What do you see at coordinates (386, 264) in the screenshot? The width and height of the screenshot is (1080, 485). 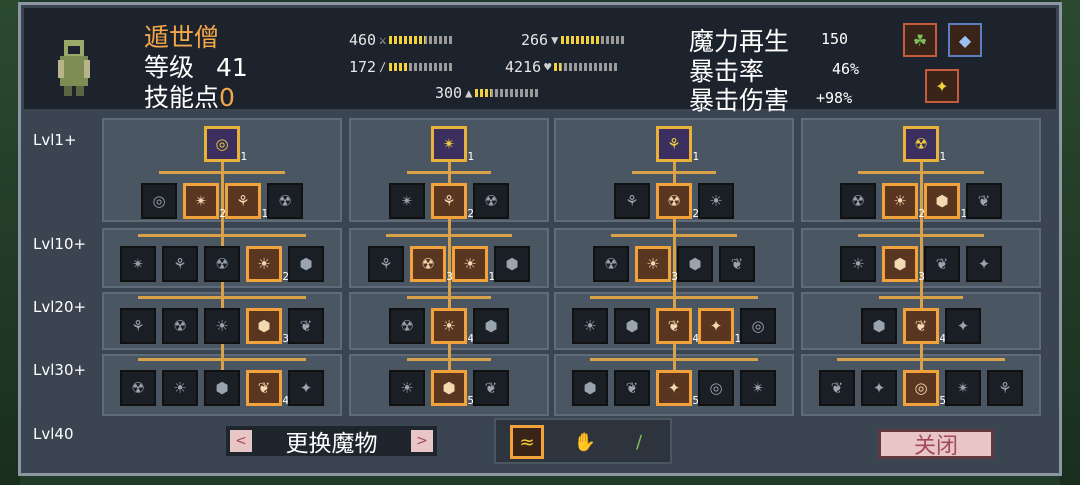 I see `tree-2-skill-icon: ⚘` at bounding box center [386, 264].